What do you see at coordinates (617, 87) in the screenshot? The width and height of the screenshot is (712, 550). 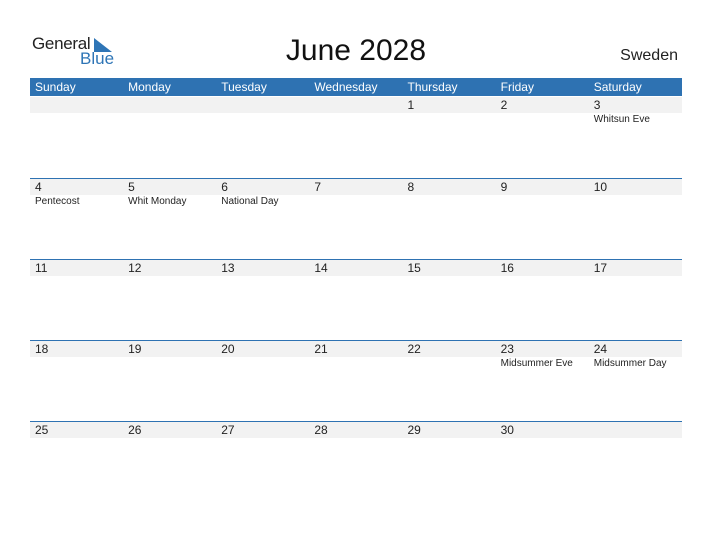 I see `weekday-saturday: Saturday` at bounding box center [617, 87].